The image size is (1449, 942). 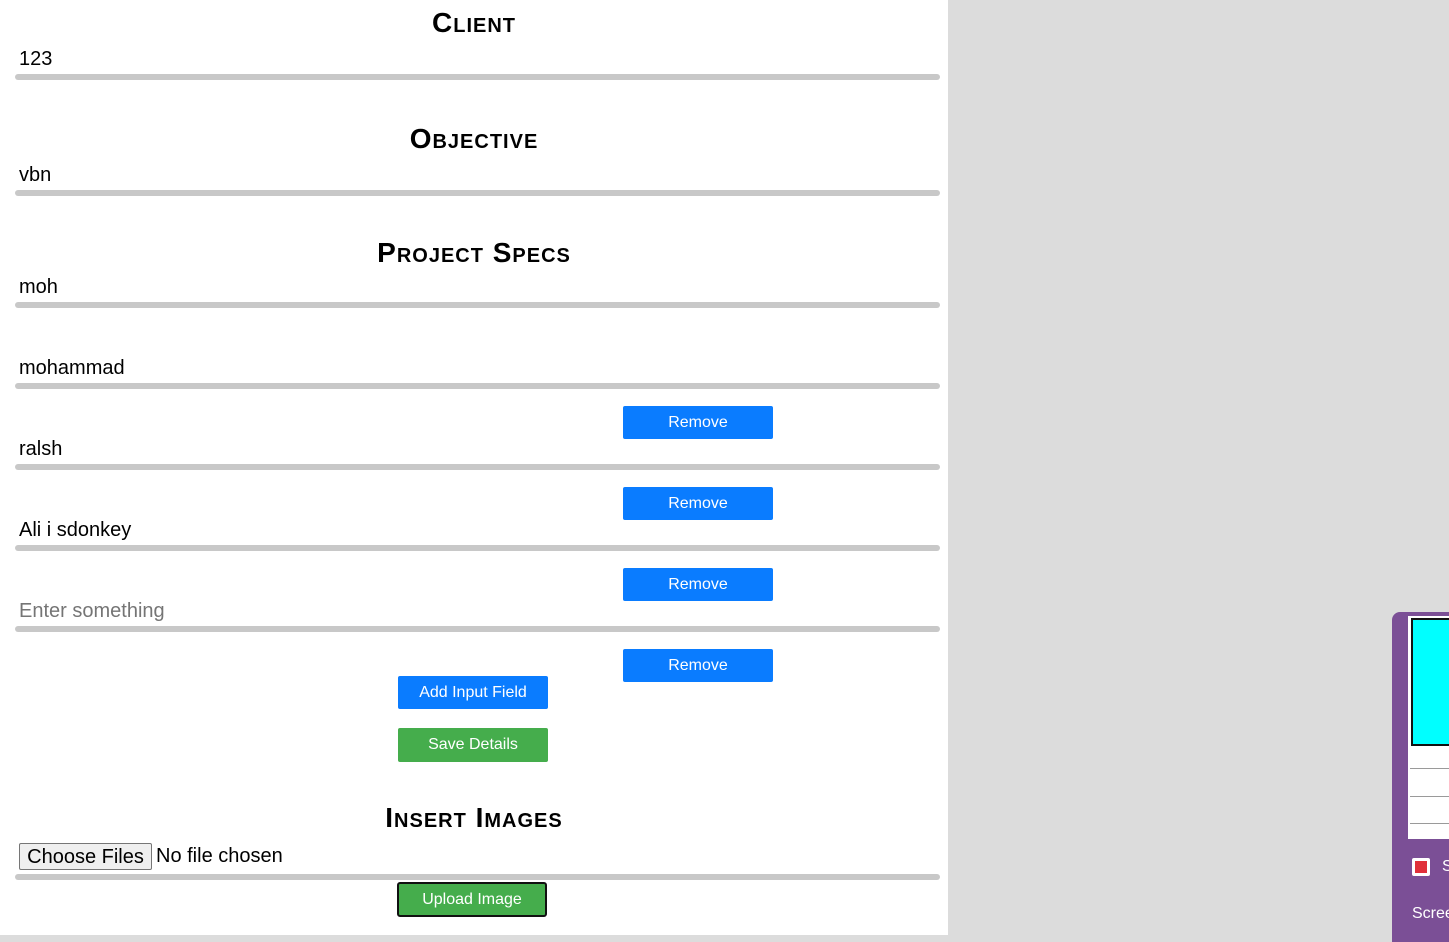 I want to click on remove-button-4: Remove, so click(x=698, y=665).